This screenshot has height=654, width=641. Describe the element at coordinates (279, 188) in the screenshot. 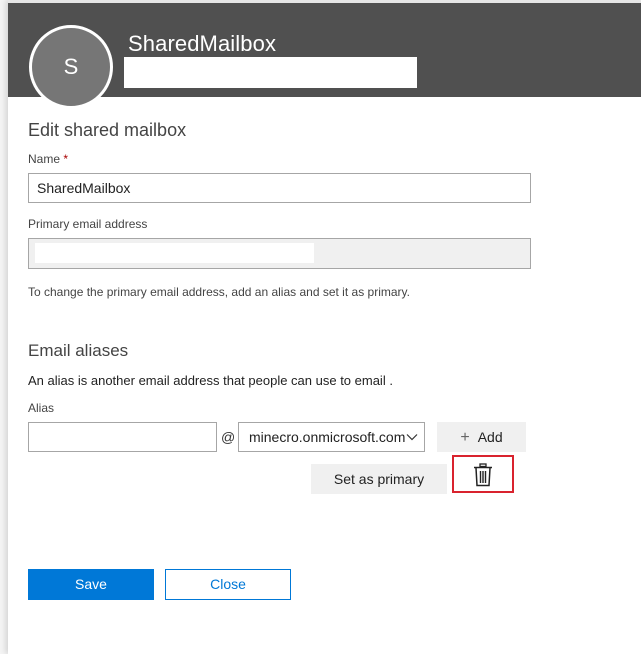

I see `name-input: SharedMailbox` at that location.